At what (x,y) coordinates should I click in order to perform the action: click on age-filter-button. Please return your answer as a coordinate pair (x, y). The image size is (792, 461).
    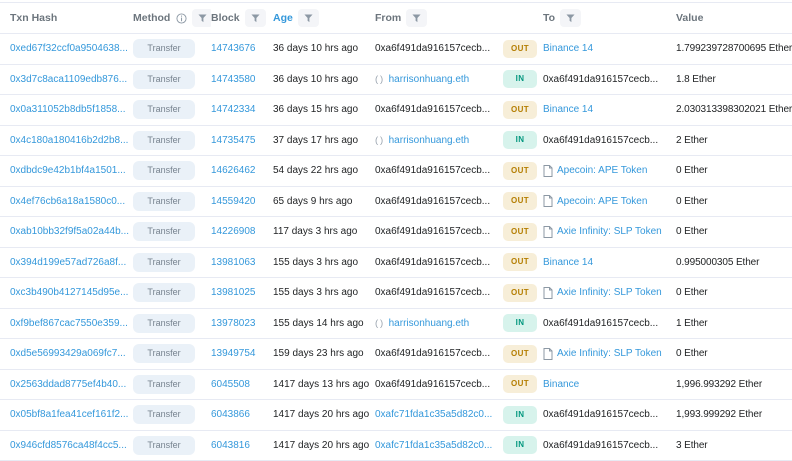
    Looking at the image, I should click on (308, 18).